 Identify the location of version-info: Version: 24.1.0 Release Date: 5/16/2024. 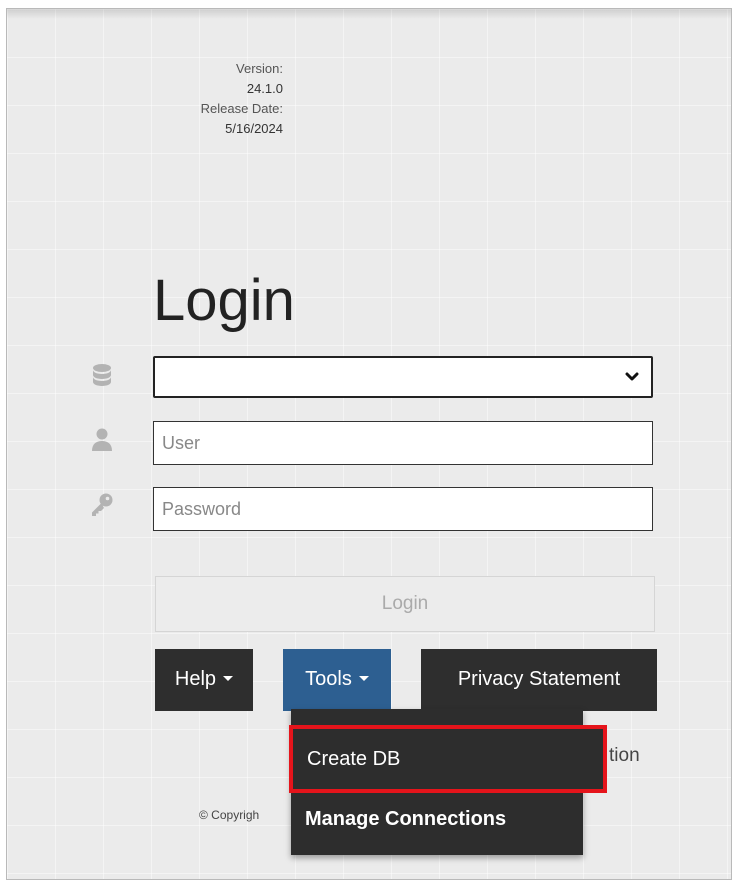
(242, 99).